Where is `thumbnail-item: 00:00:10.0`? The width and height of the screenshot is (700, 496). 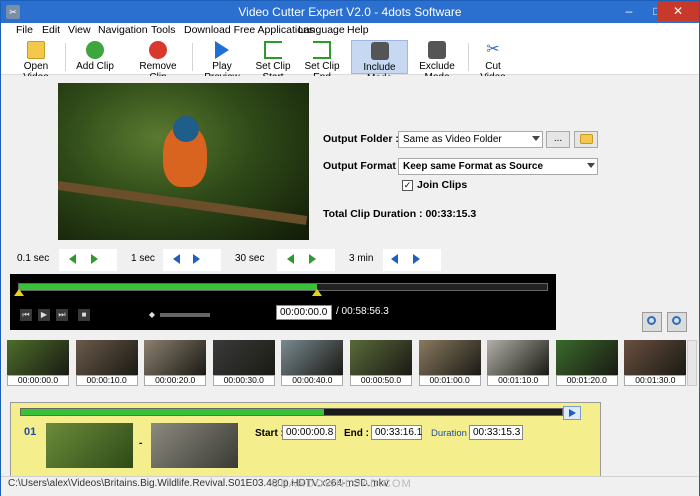
thumbnail-item: 00:00:10.0 is located at coordinates (106, 363).